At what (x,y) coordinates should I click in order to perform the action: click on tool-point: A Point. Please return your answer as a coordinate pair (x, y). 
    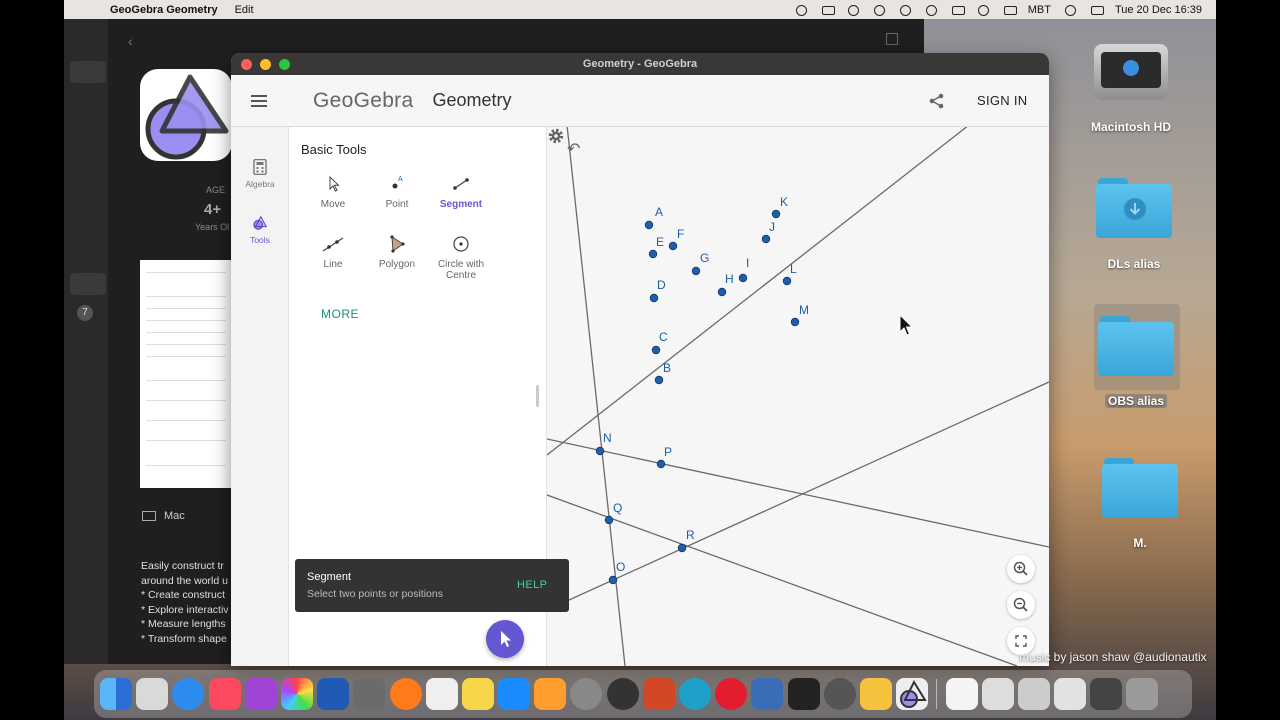
    Looking at the image, I should click on (397, 191).